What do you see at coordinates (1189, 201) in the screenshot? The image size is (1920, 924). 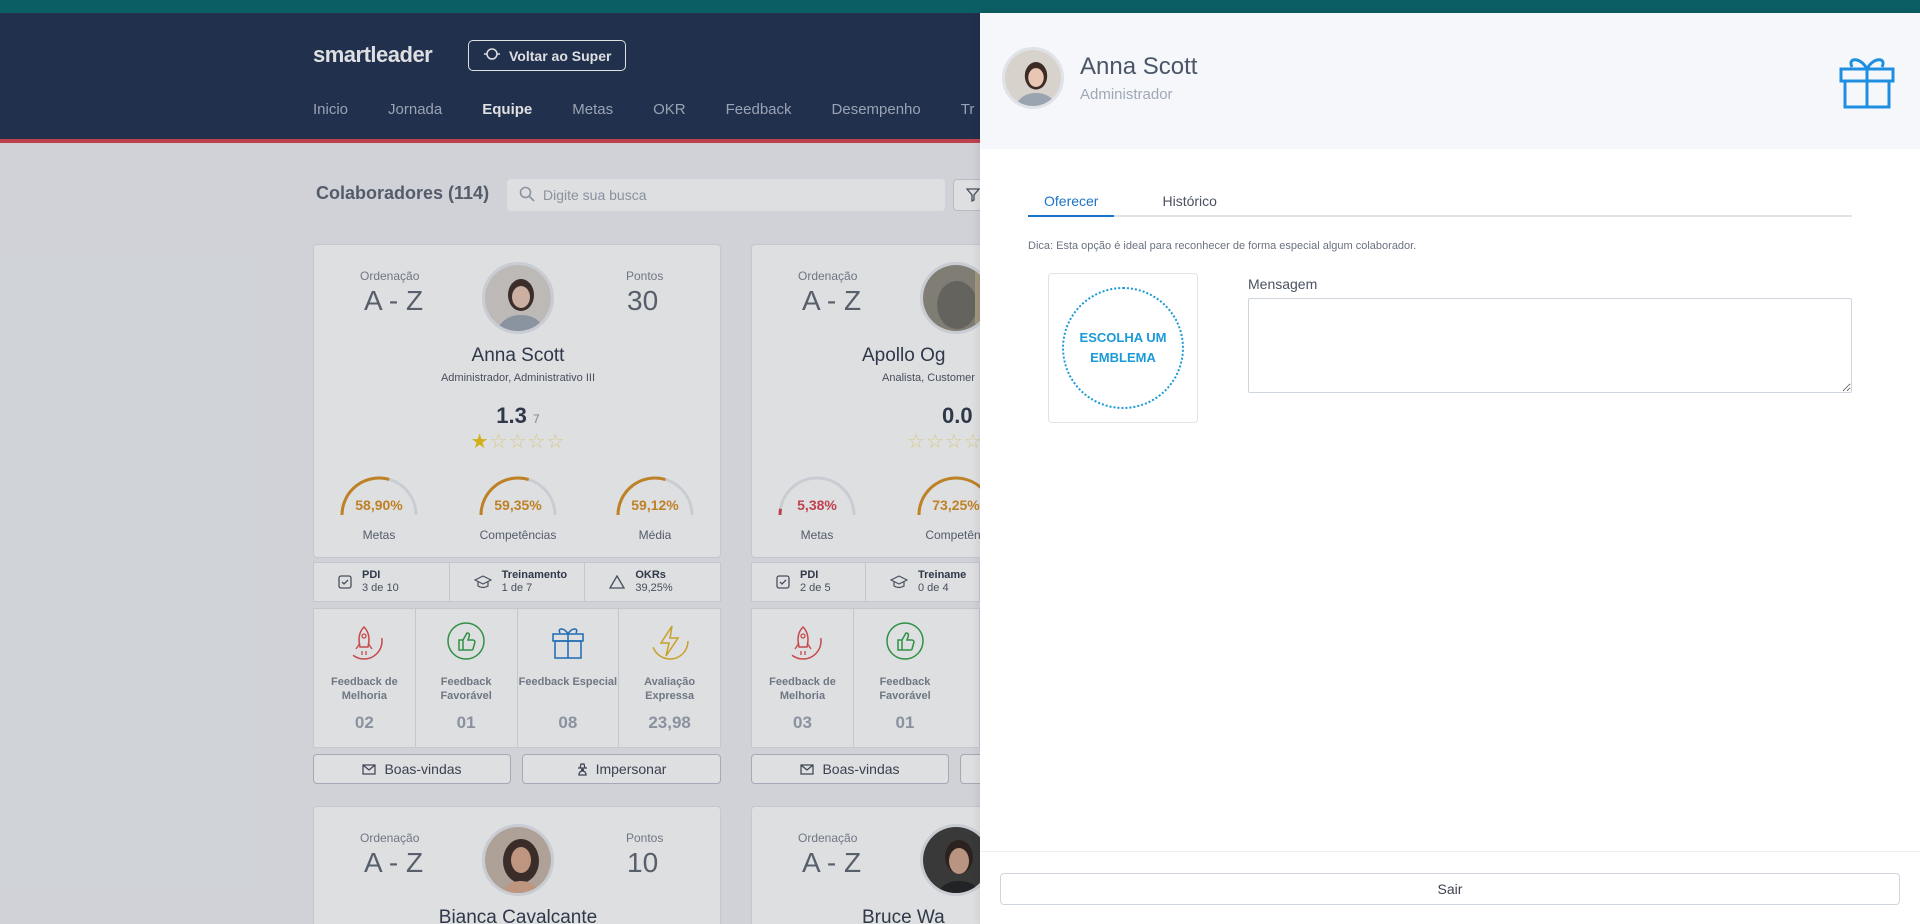 I see `tab-historico: Histórico` at bounding box center [1189, 201].